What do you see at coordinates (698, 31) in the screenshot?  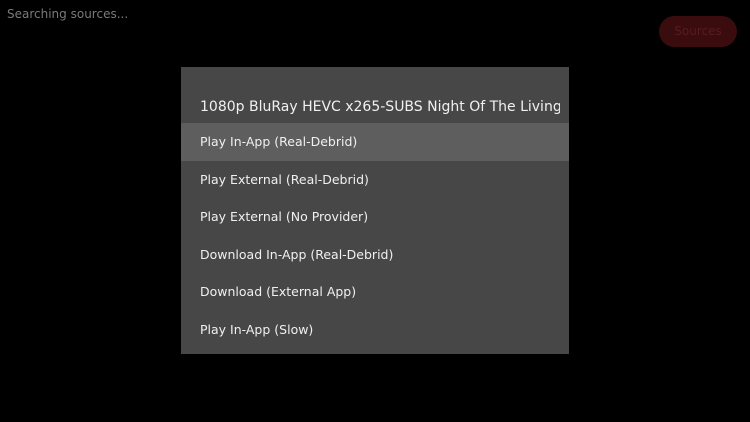 I see `sources-button: Sources` at bounding box center [698, 31].